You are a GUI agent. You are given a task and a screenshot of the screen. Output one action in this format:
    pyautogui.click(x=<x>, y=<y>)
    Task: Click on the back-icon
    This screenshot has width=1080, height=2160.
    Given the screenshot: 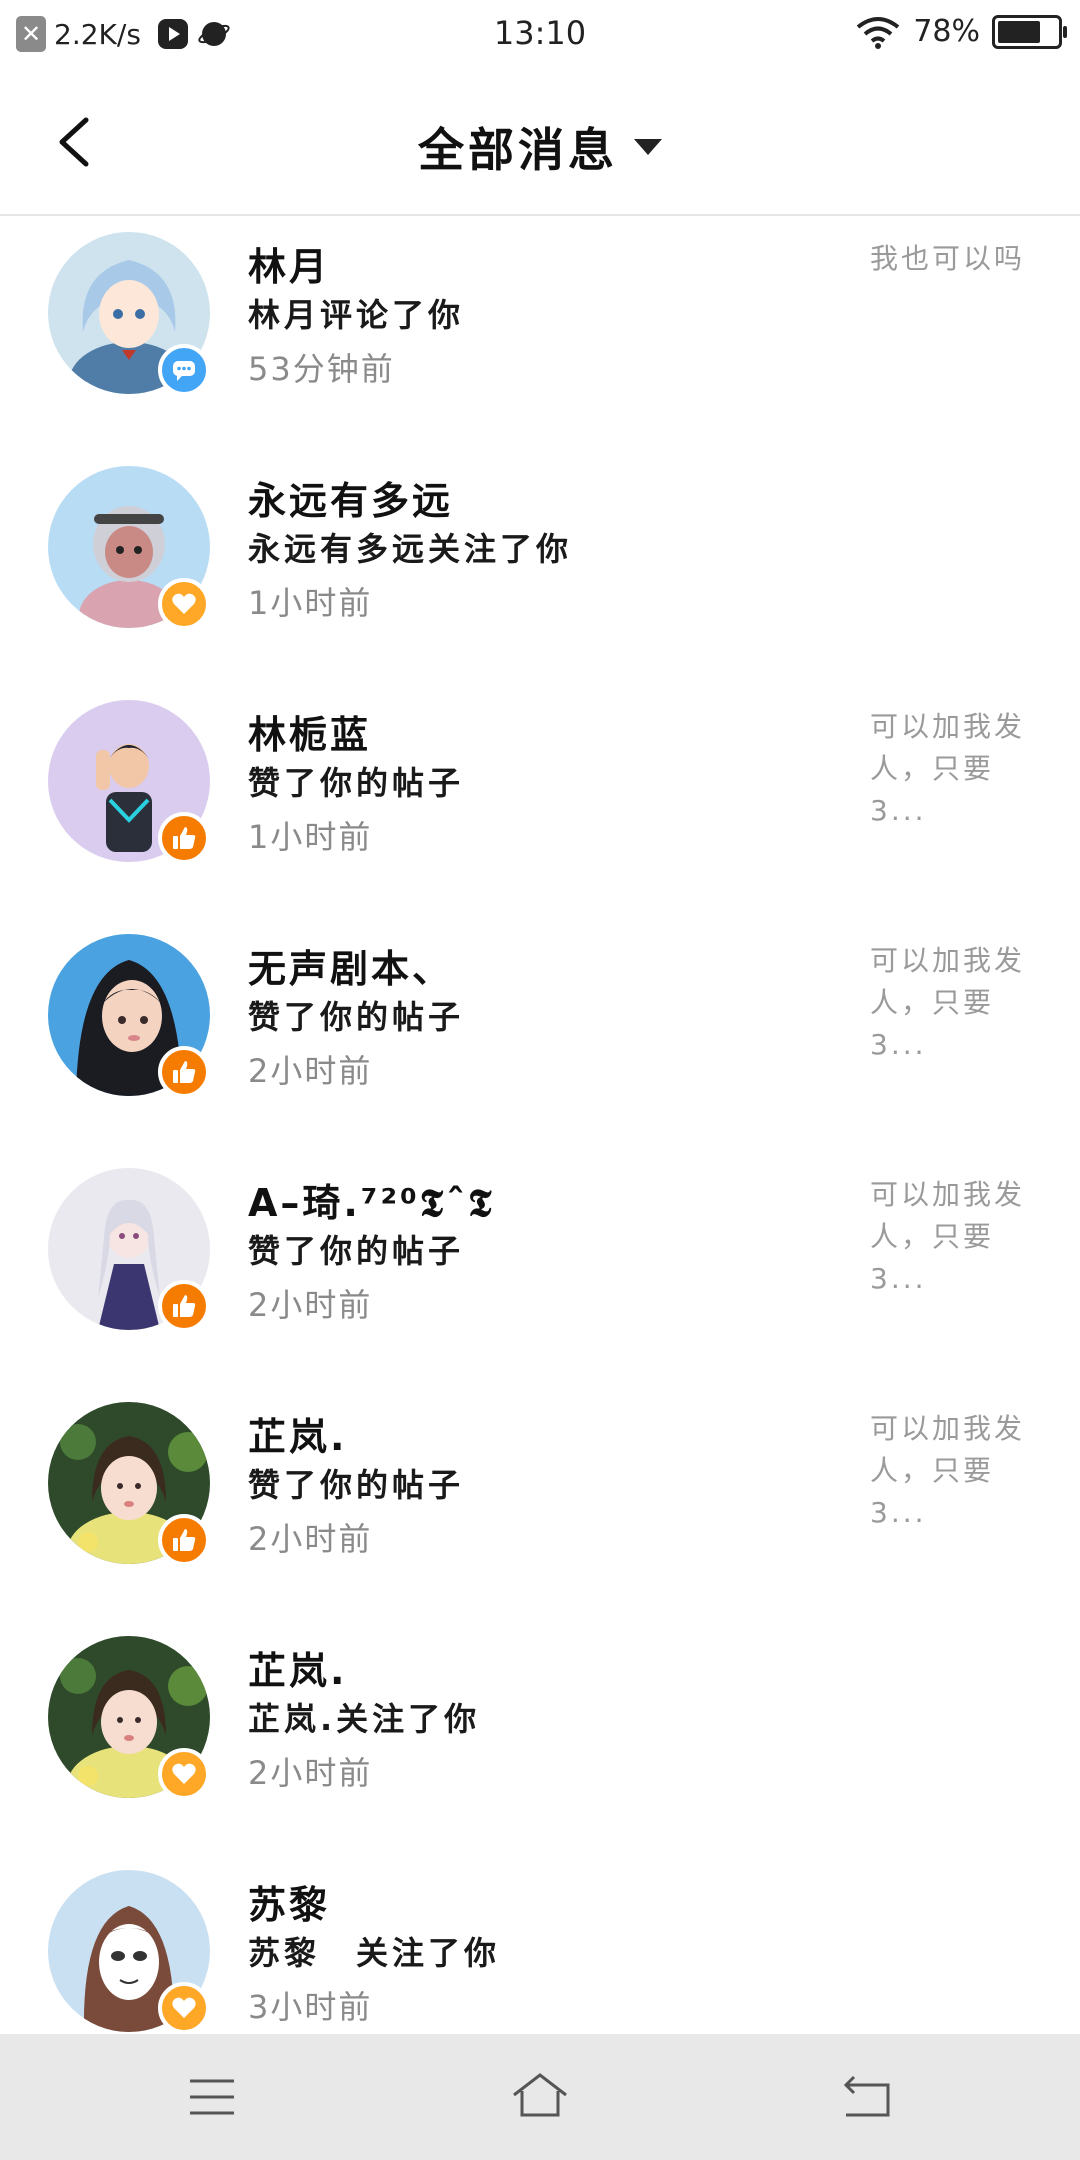 What is the action you would take?
    pyautogui.click(x=866, y=2096)
    